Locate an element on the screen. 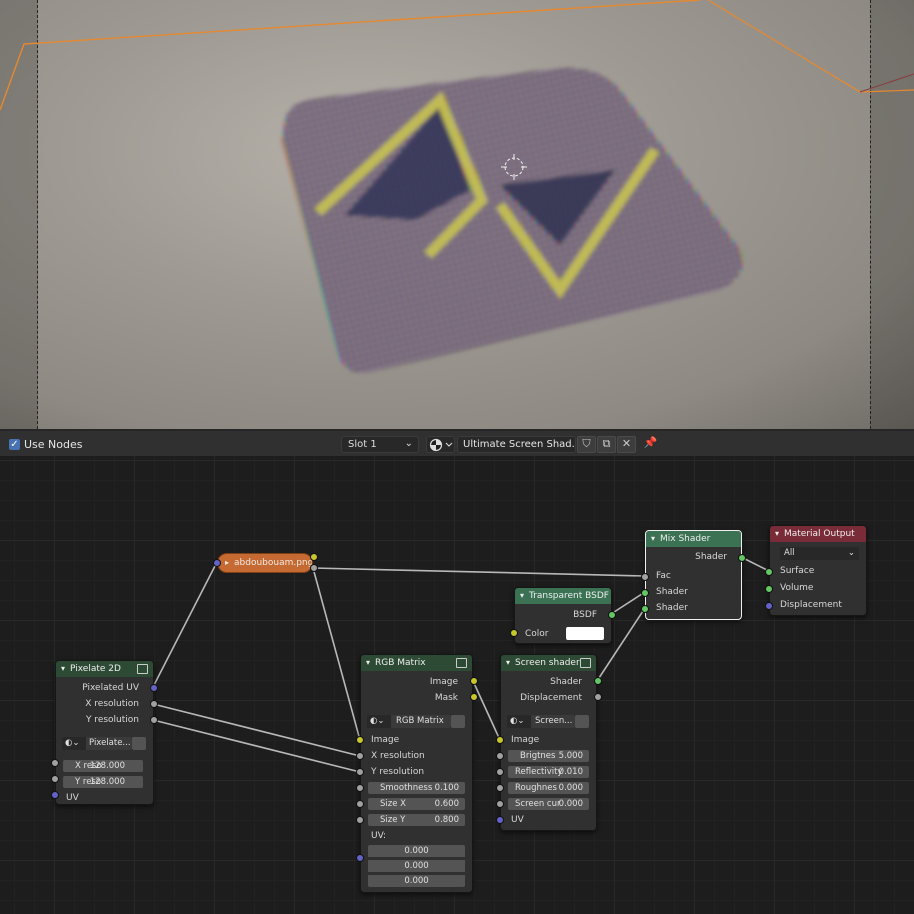 Image resolution: width=914 pixels, height=914 pixels. shader-a-in-socket is located at coordinates (645, 593).